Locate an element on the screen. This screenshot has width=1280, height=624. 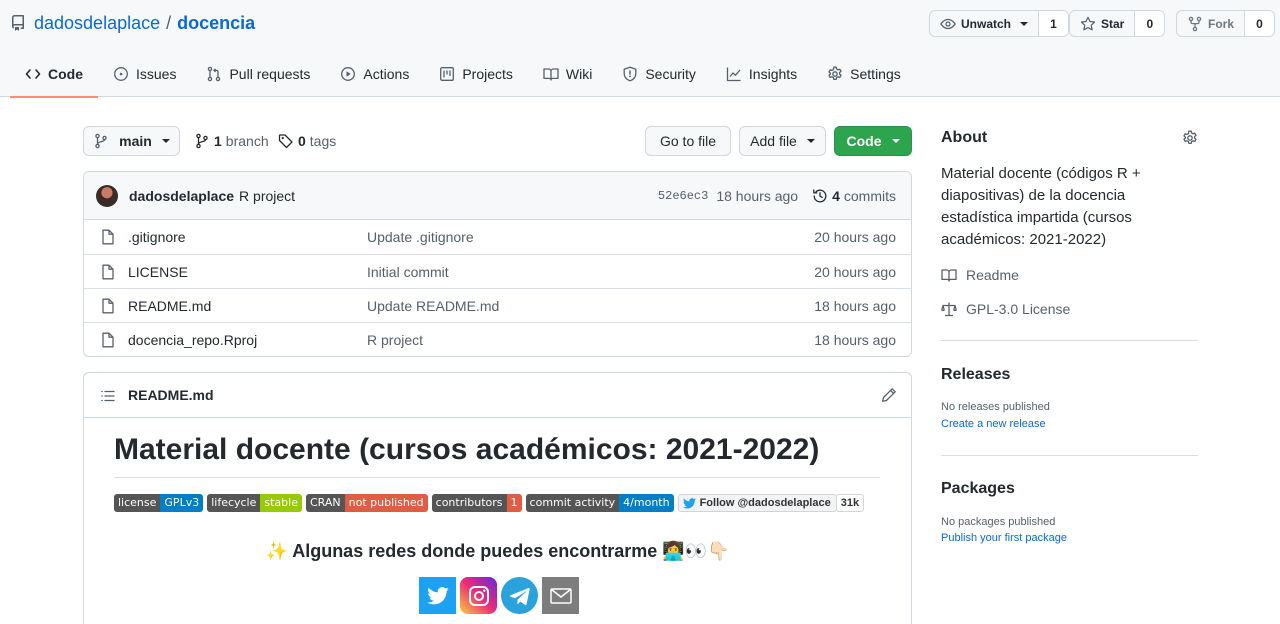
tab-projects: Projects is located at coordinates (476, 73).